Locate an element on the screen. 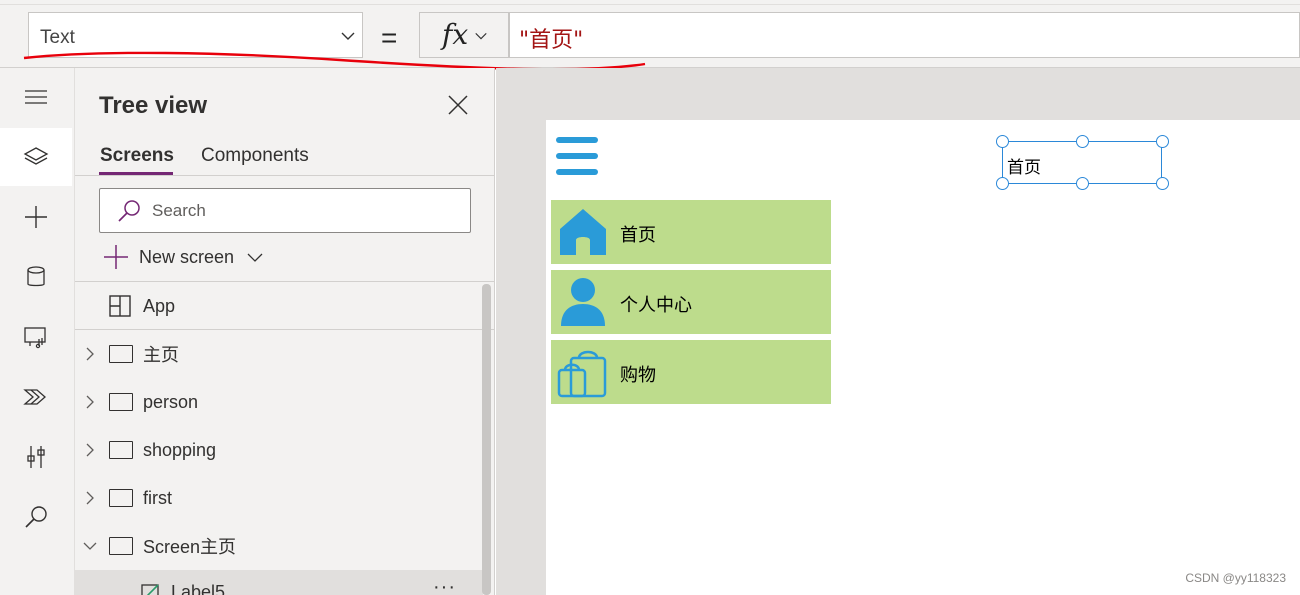  fx-button: fx is located at coordinates (464, 35).